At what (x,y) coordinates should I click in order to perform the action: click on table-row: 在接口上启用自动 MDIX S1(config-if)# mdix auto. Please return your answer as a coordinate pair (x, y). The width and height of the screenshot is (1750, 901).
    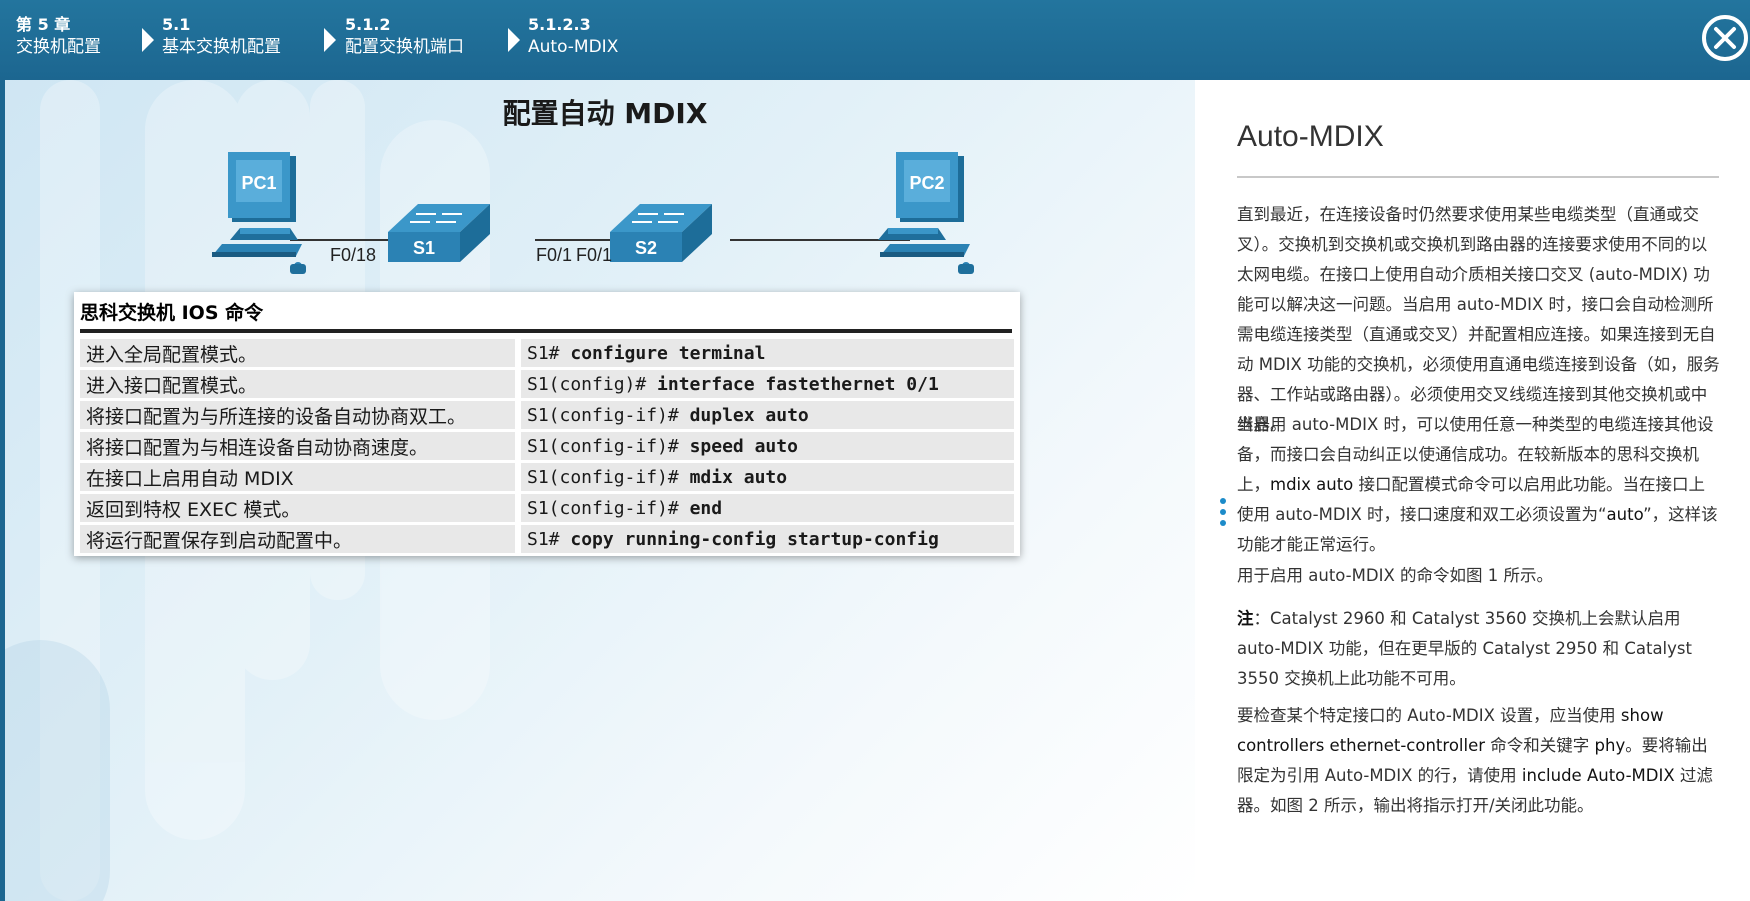
    Looking at the image, I should click on (547, 477).